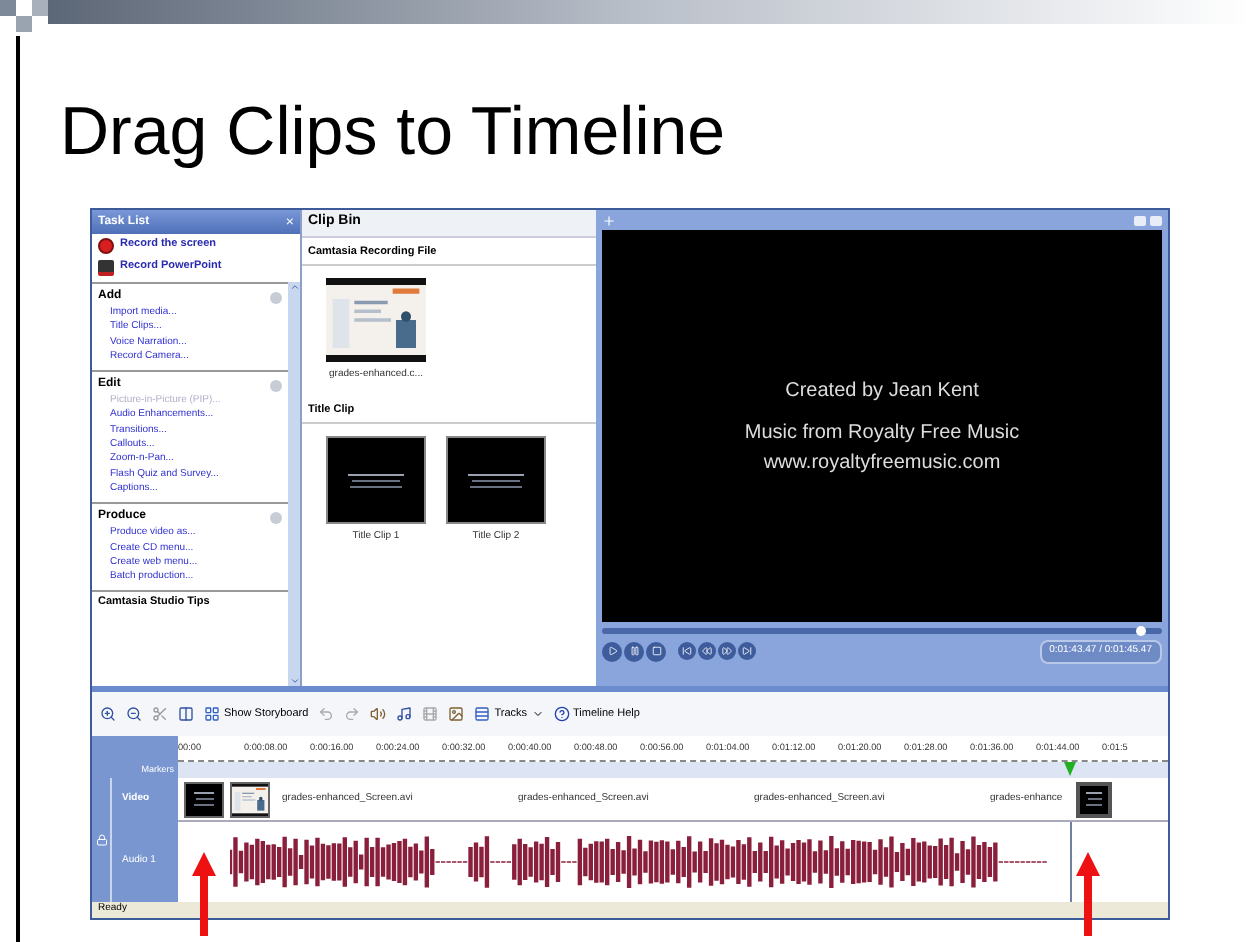  Describe the element at coordinates (882, 433) in the screenshot. I see `preview-text: Music from Royalty Free Music` at that location.